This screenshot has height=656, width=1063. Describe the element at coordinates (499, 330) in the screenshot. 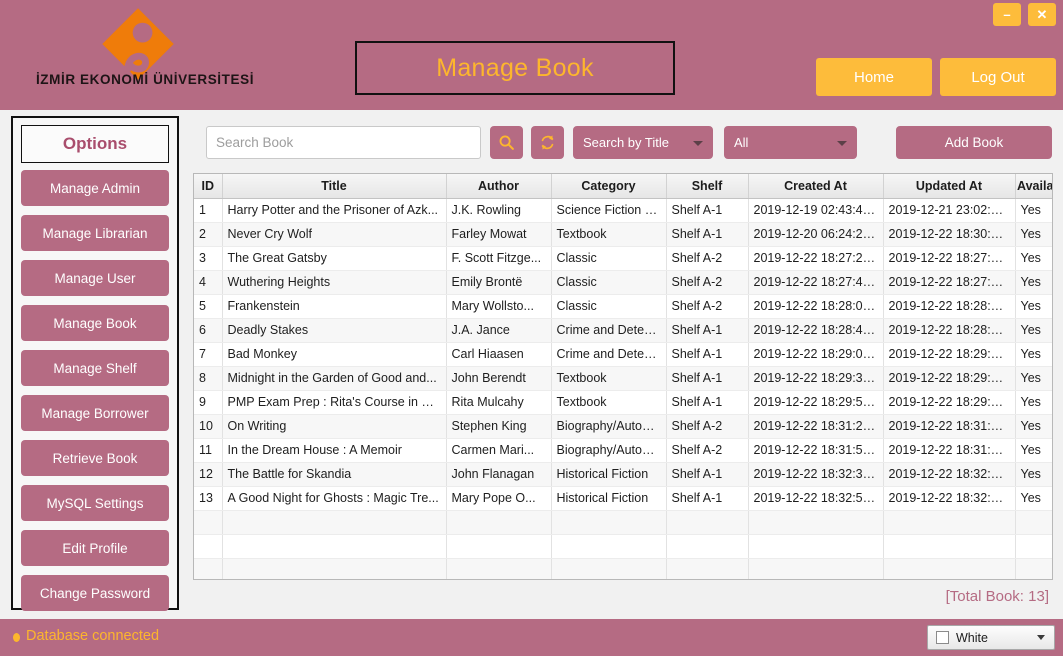

I see `cell-author: J.A. Jance` at that location.